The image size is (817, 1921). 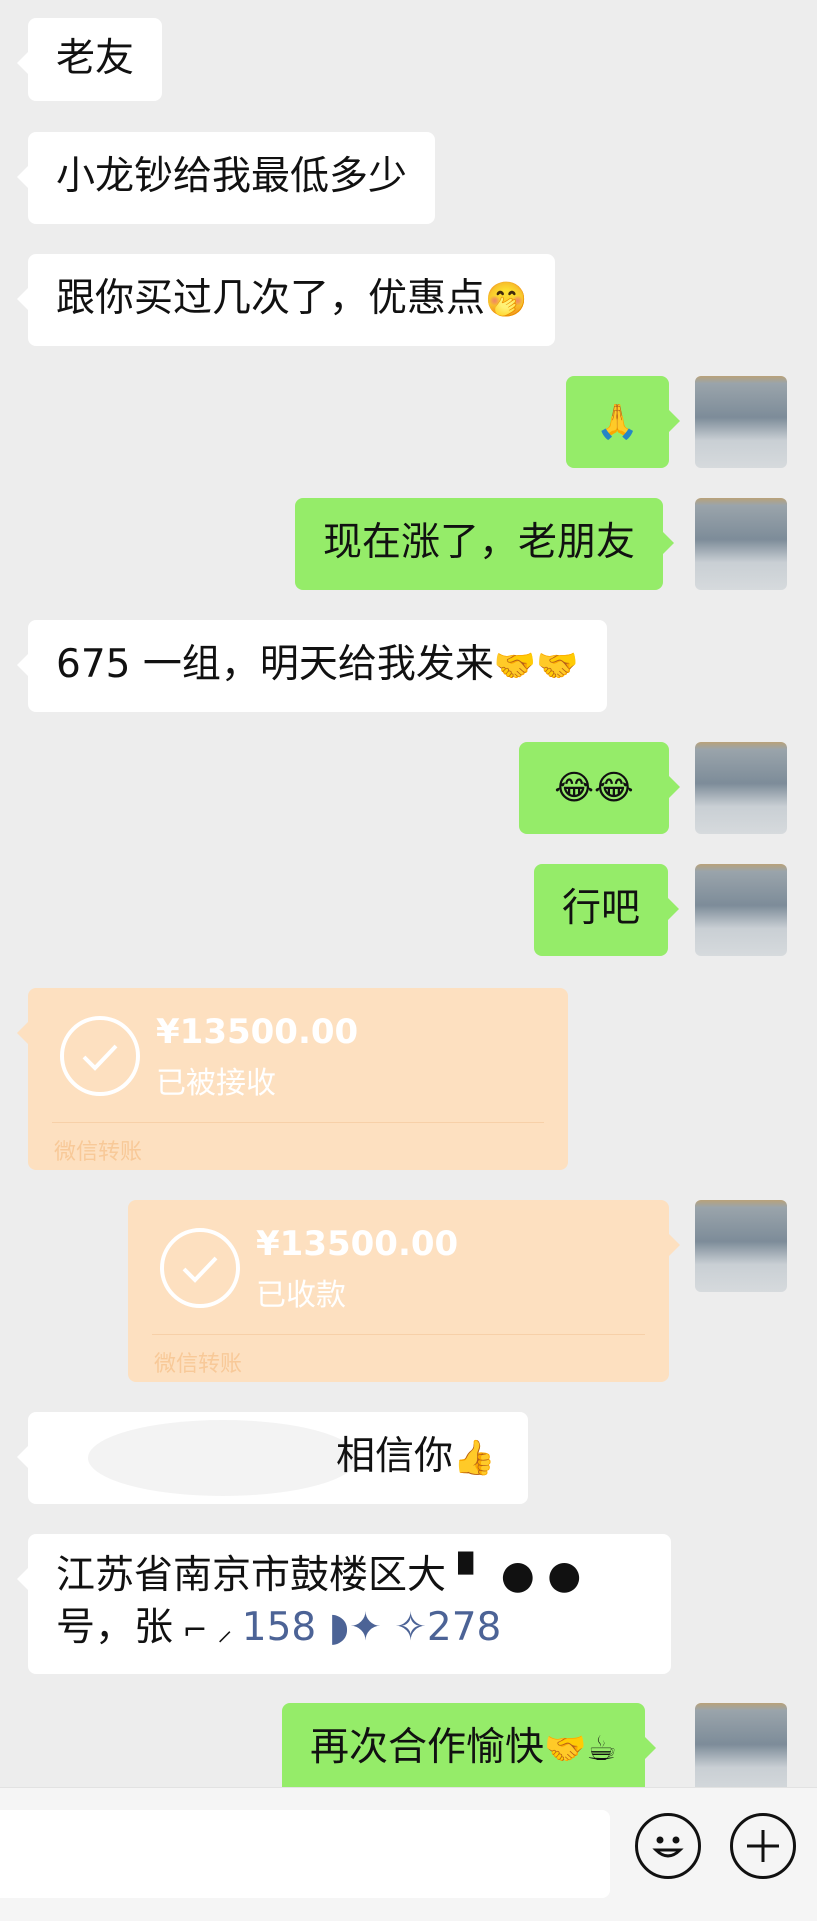 I want to click on handshake-coffee-emoji: 🤝☕, so click(x=580, y=1749).